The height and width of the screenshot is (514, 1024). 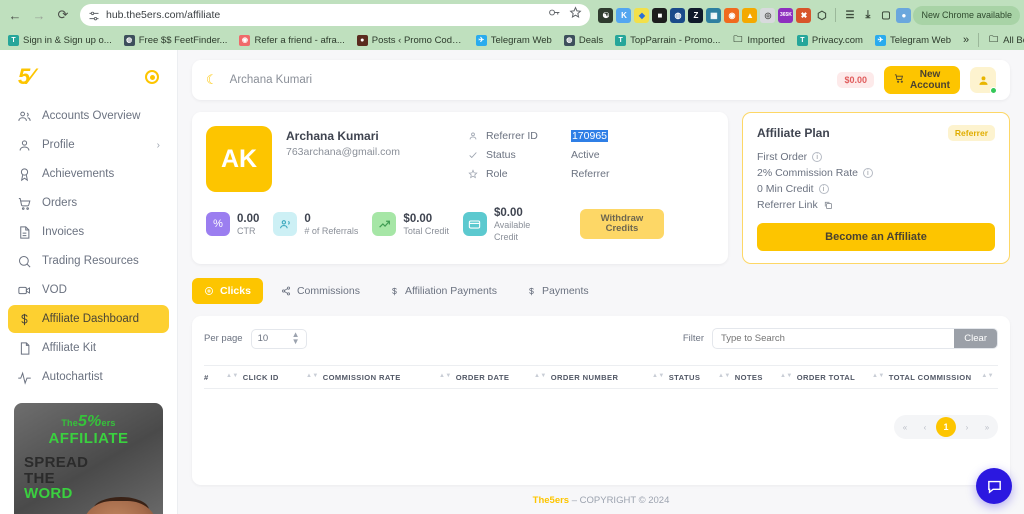 What do you see at coordinates (88, 203) in the screenshot?
I see `sidebar-item-orders: Orders` at bounding box center [88, 203].